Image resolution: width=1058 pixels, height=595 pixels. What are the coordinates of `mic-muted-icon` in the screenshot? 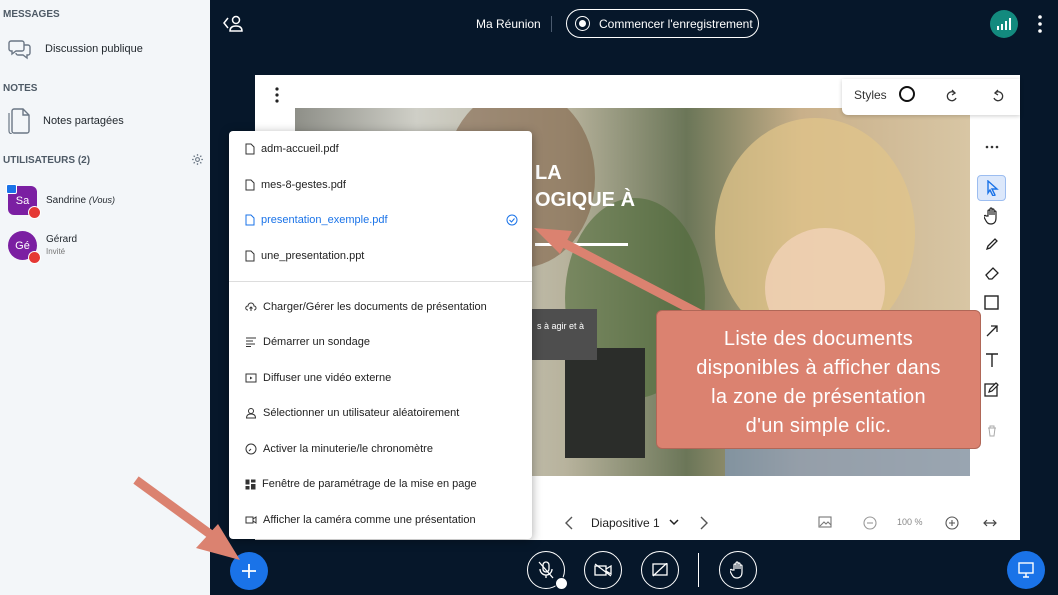 It's located at (546, 570).